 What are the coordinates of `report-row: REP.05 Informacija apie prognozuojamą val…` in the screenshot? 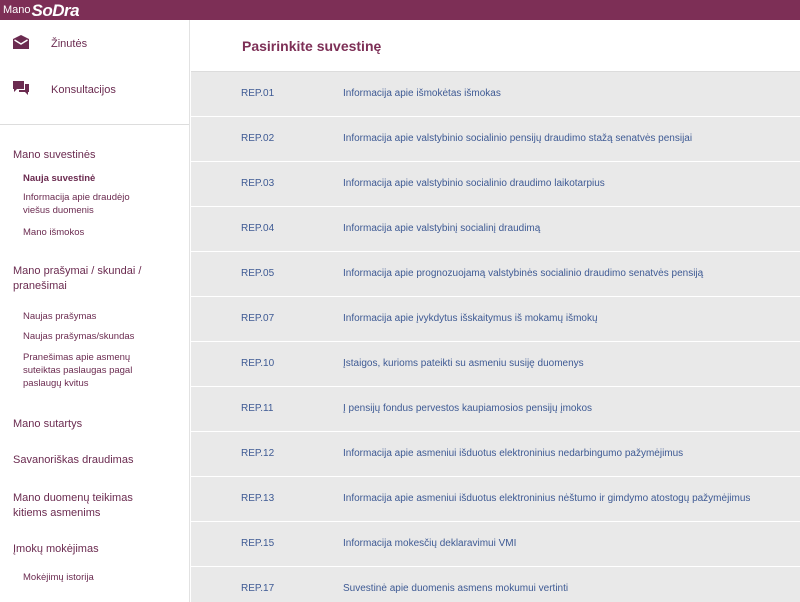 It's located at (495, 274).